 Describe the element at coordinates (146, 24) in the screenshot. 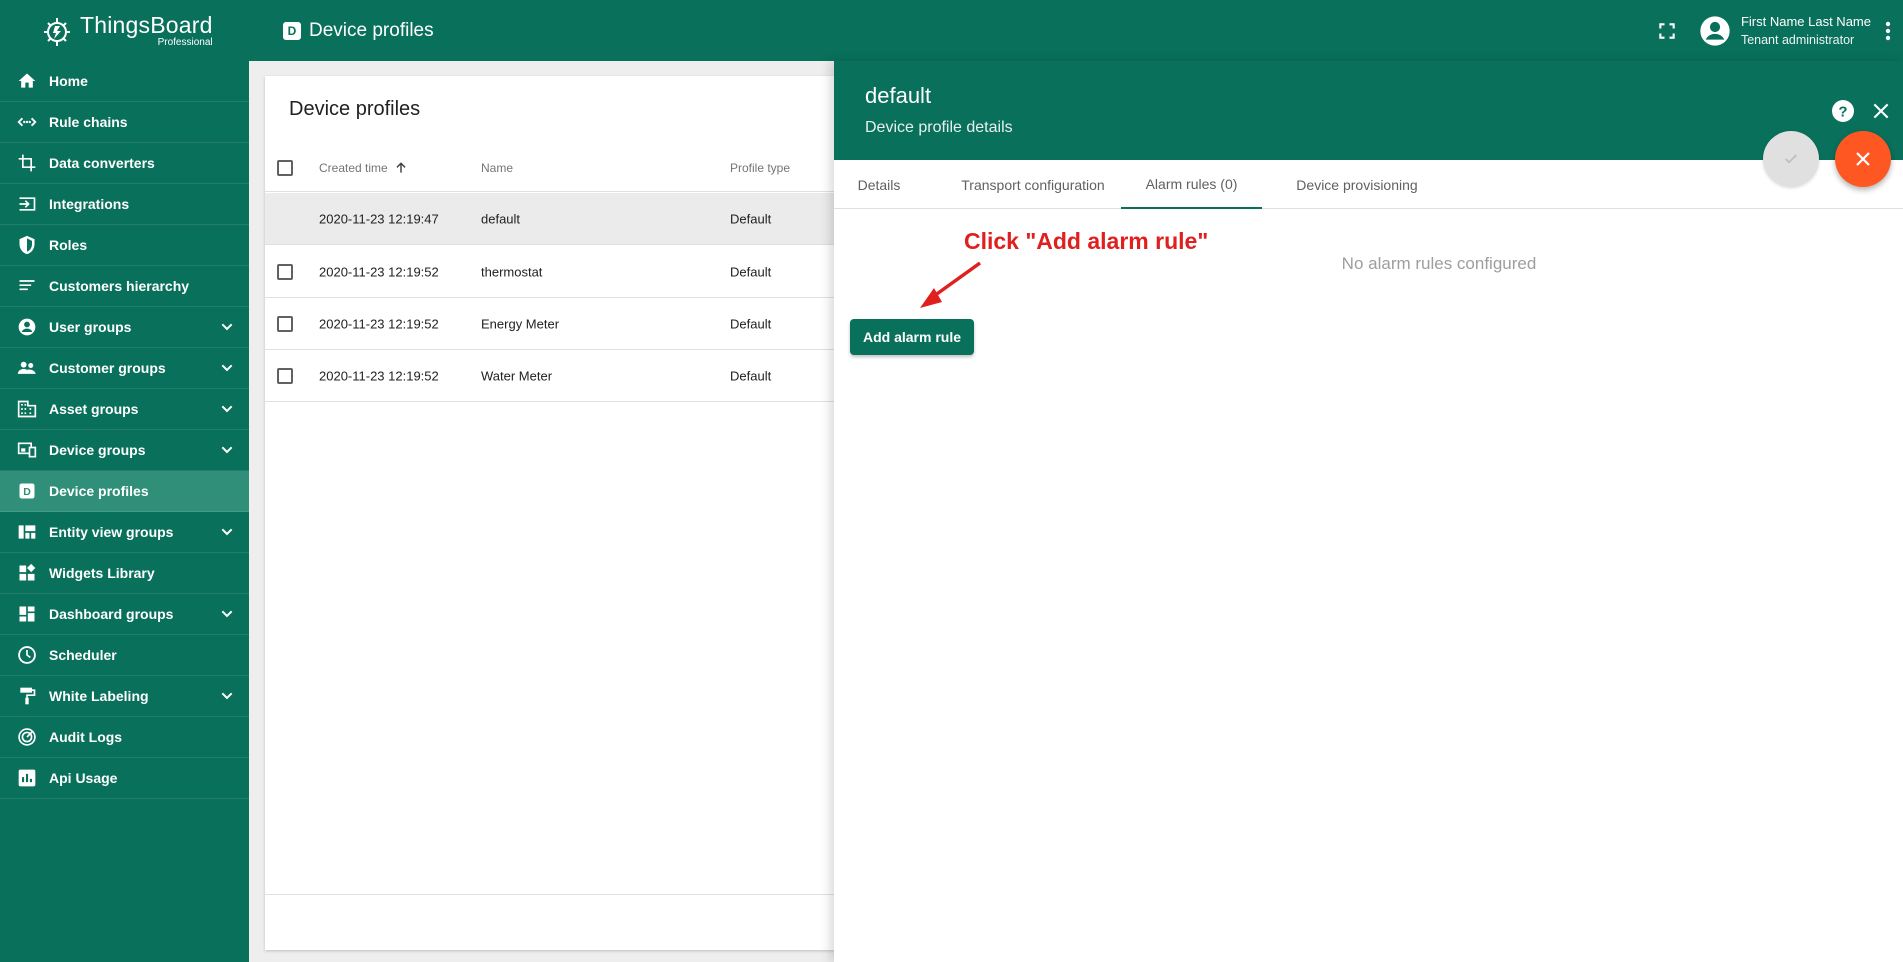

I see `brand-name: ThingsBoard` at that location.